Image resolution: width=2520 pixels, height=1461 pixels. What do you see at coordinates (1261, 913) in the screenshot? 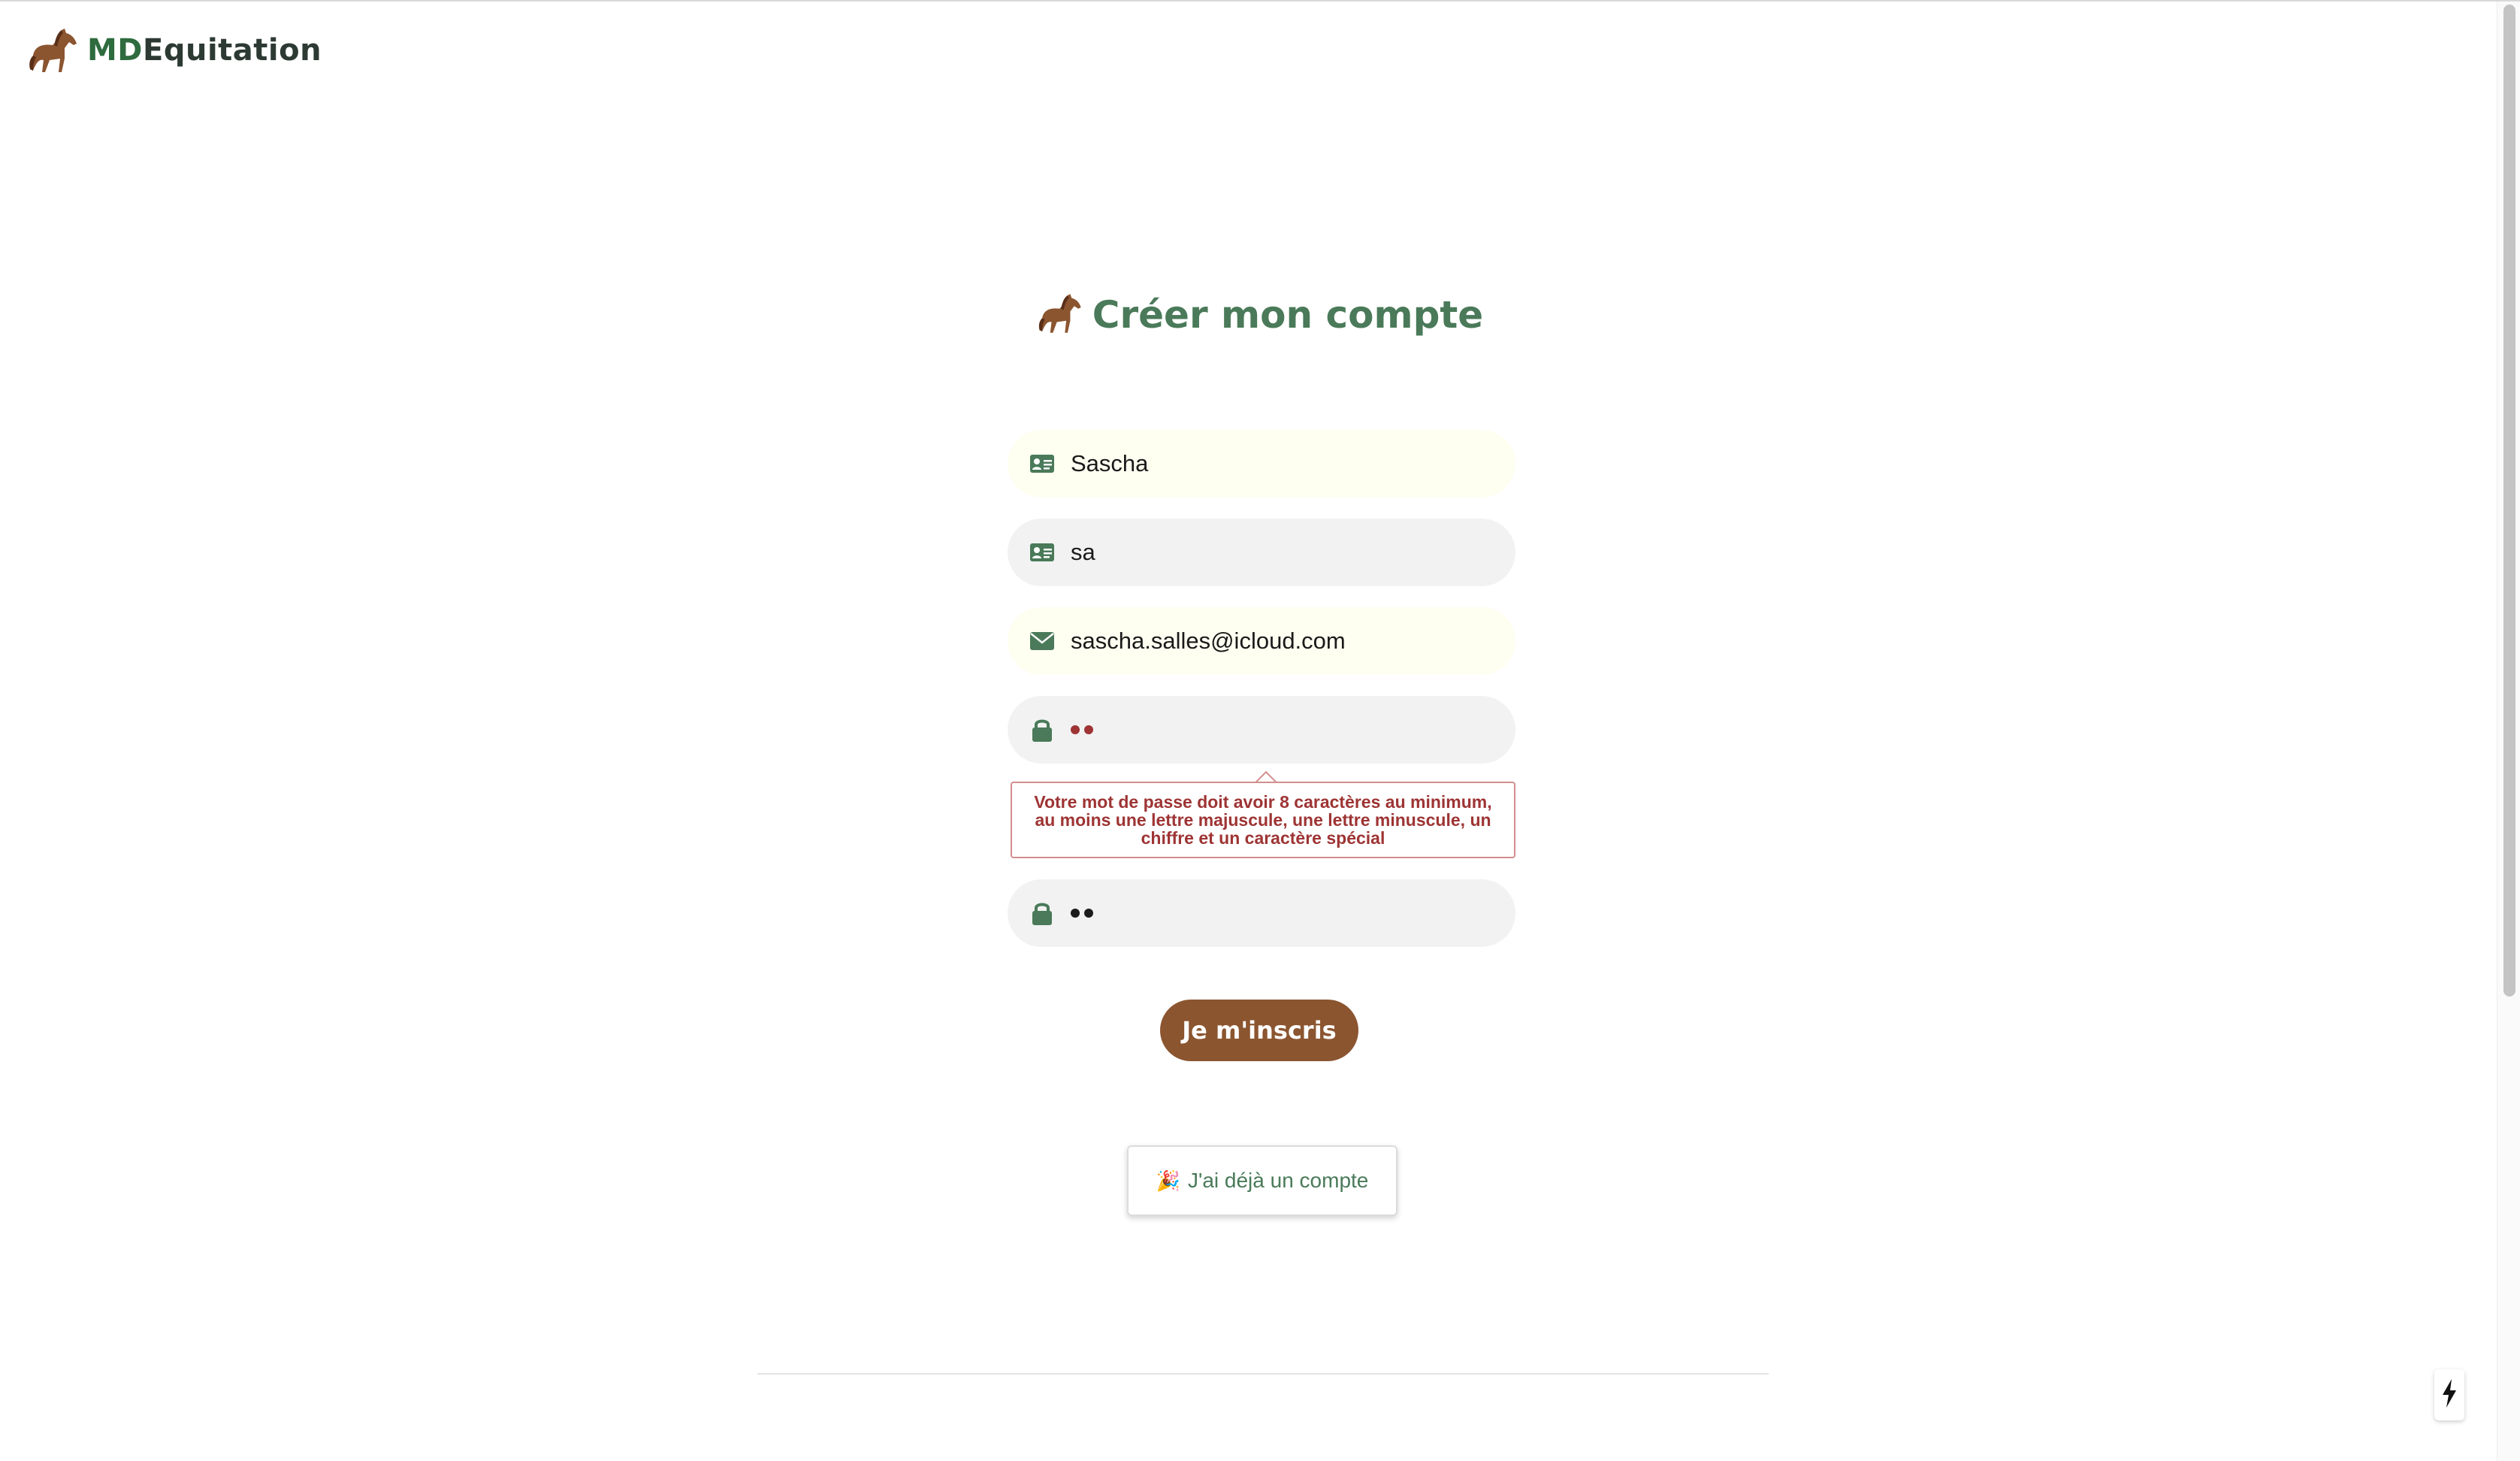
I see `password-confirm-field` at bounding box center [1261, 913].